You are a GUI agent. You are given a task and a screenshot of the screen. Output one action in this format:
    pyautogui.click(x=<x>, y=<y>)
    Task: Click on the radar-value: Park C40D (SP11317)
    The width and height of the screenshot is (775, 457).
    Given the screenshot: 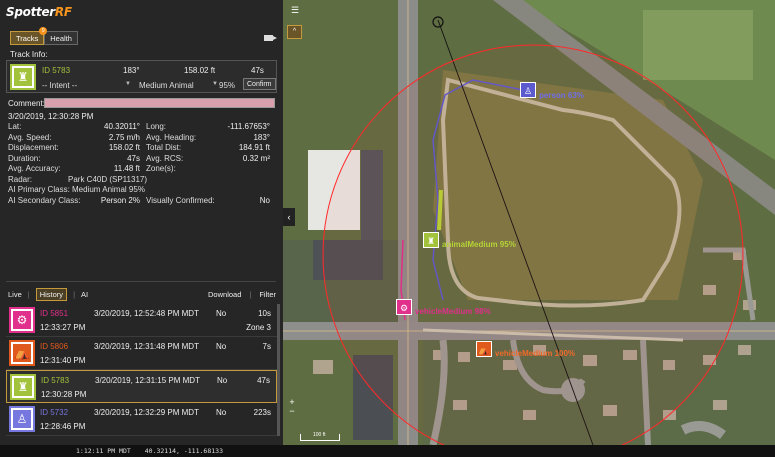 What is the action you would take?
    pyautogui.click(x=107, y=179)
    